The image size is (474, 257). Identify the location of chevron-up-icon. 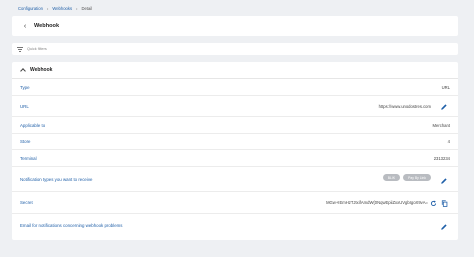
(23, 71).